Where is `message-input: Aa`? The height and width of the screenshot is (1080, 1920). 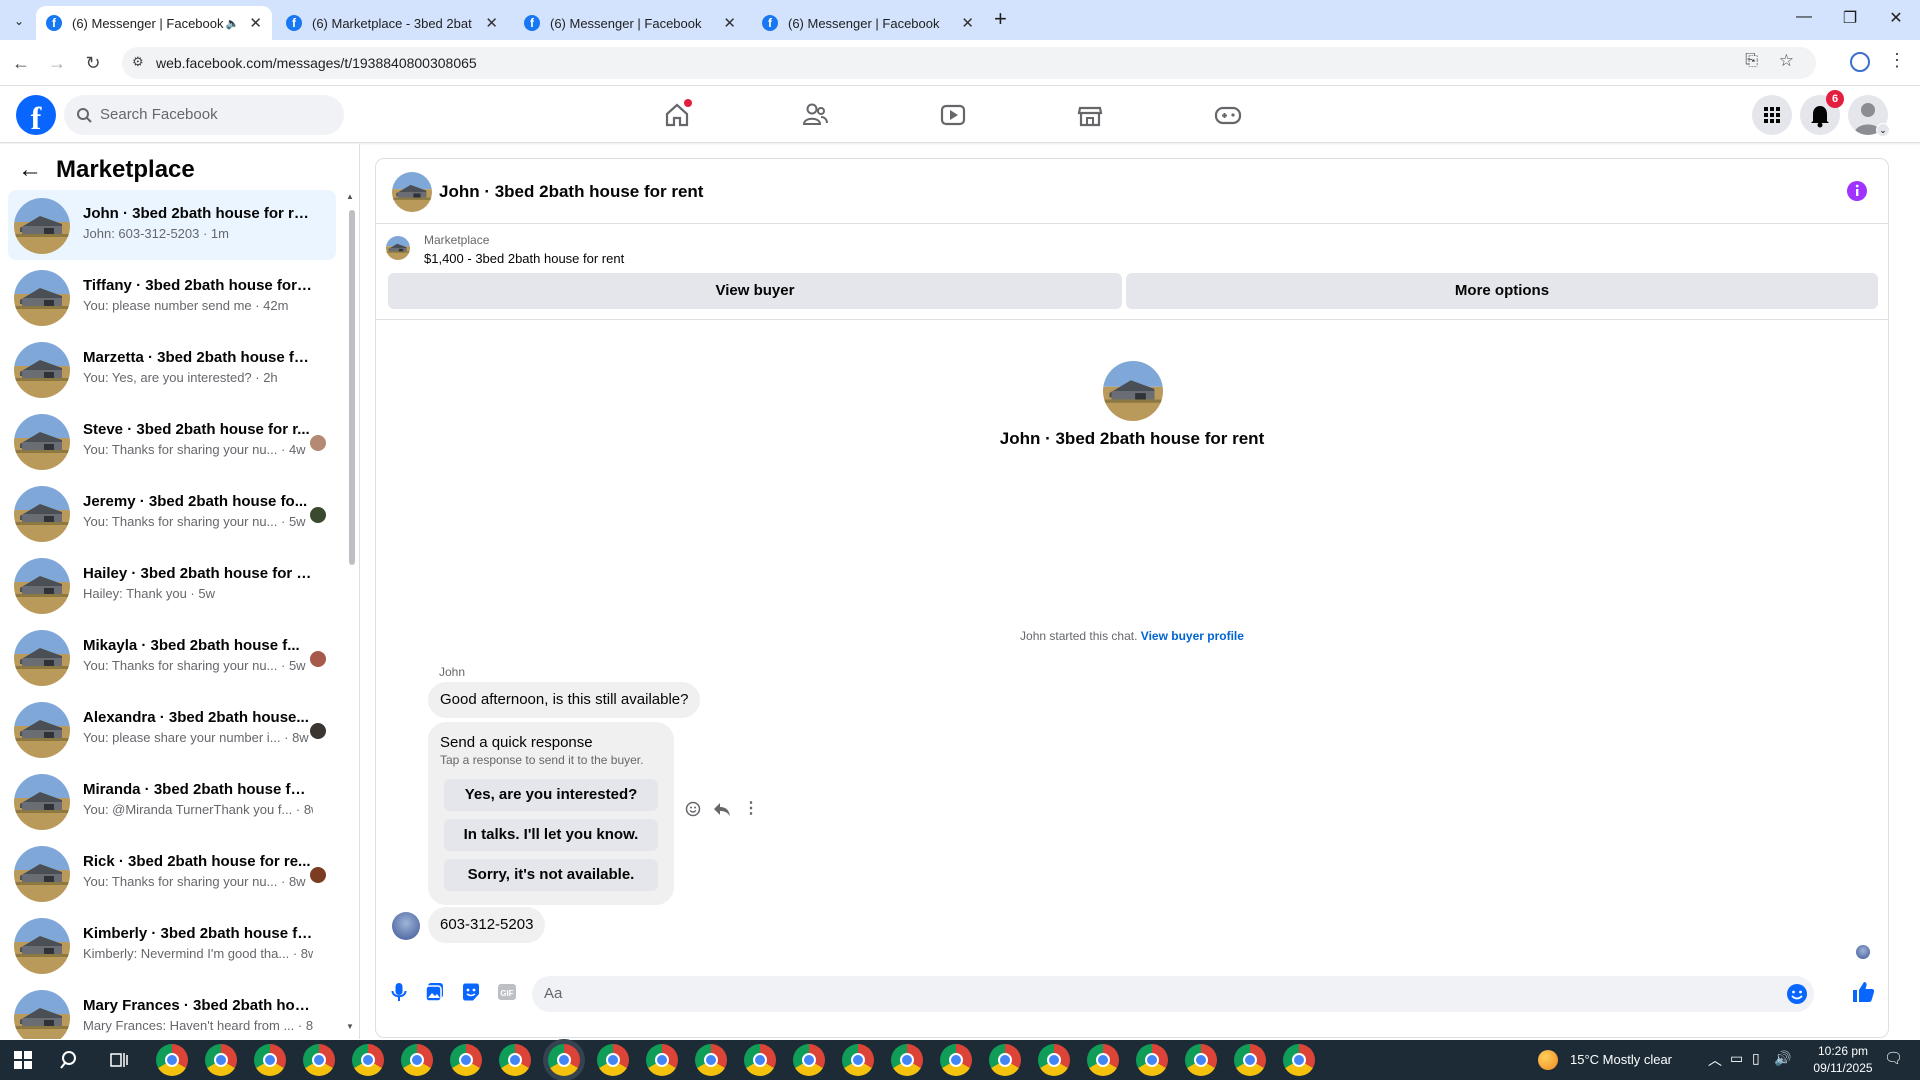
message-input: Aa is located at coordinates (1173, 994).